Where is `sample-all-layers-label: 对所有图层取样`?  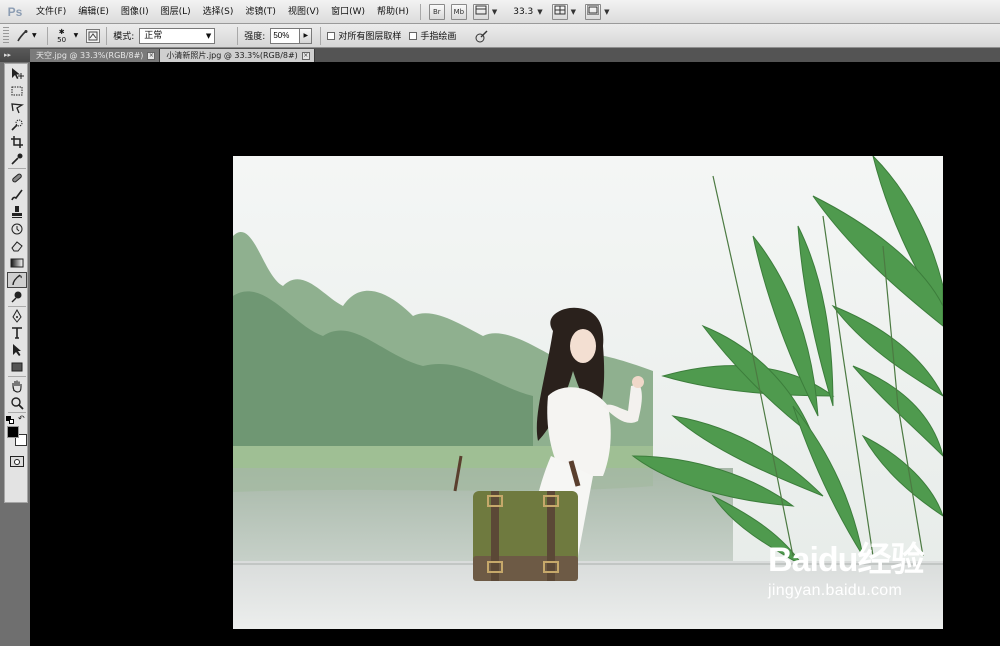
sample-all-layers-label: 对所有图层取样 is located at coordinates (370, 37).